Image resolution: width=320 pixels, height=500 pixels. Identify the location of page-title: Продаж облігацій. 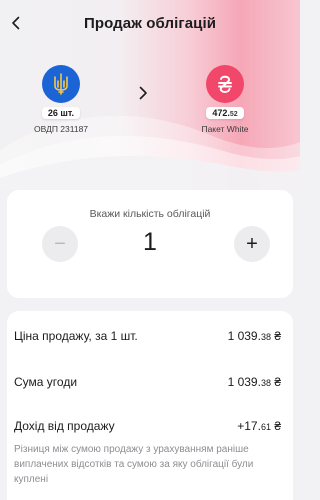
(150, 23).